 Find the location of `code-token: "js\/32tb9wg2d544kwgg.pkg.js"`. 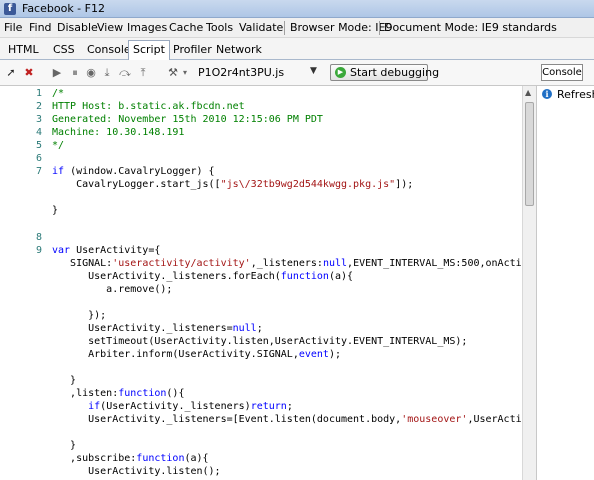

code-token: "js\/32tb9wg2d544kwgg.pkg.js" is located at coordinates (308, 185).